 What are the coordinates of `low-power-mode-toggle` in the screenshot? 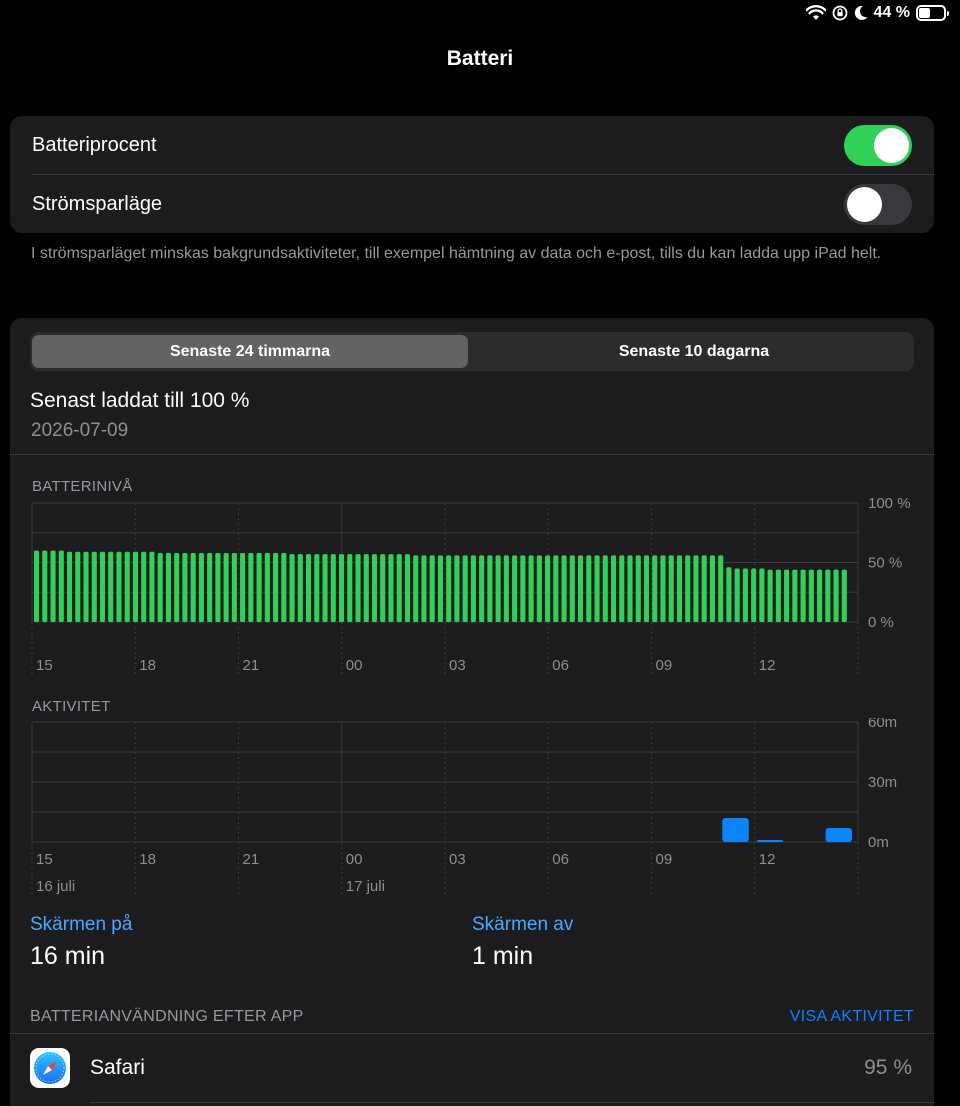 It's located at (878, 204).